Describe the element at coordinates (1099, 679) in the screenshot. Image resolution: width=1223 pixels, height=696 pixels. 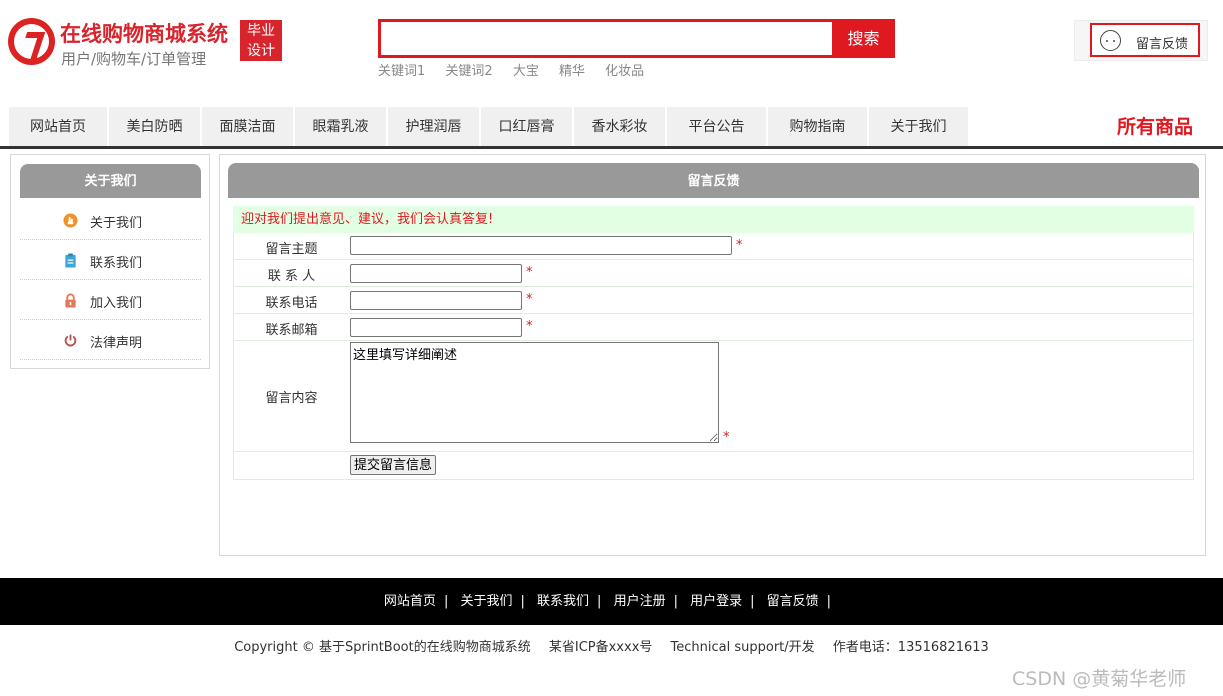
I see `watermark: CSDN @黄菊华老师` at that location.